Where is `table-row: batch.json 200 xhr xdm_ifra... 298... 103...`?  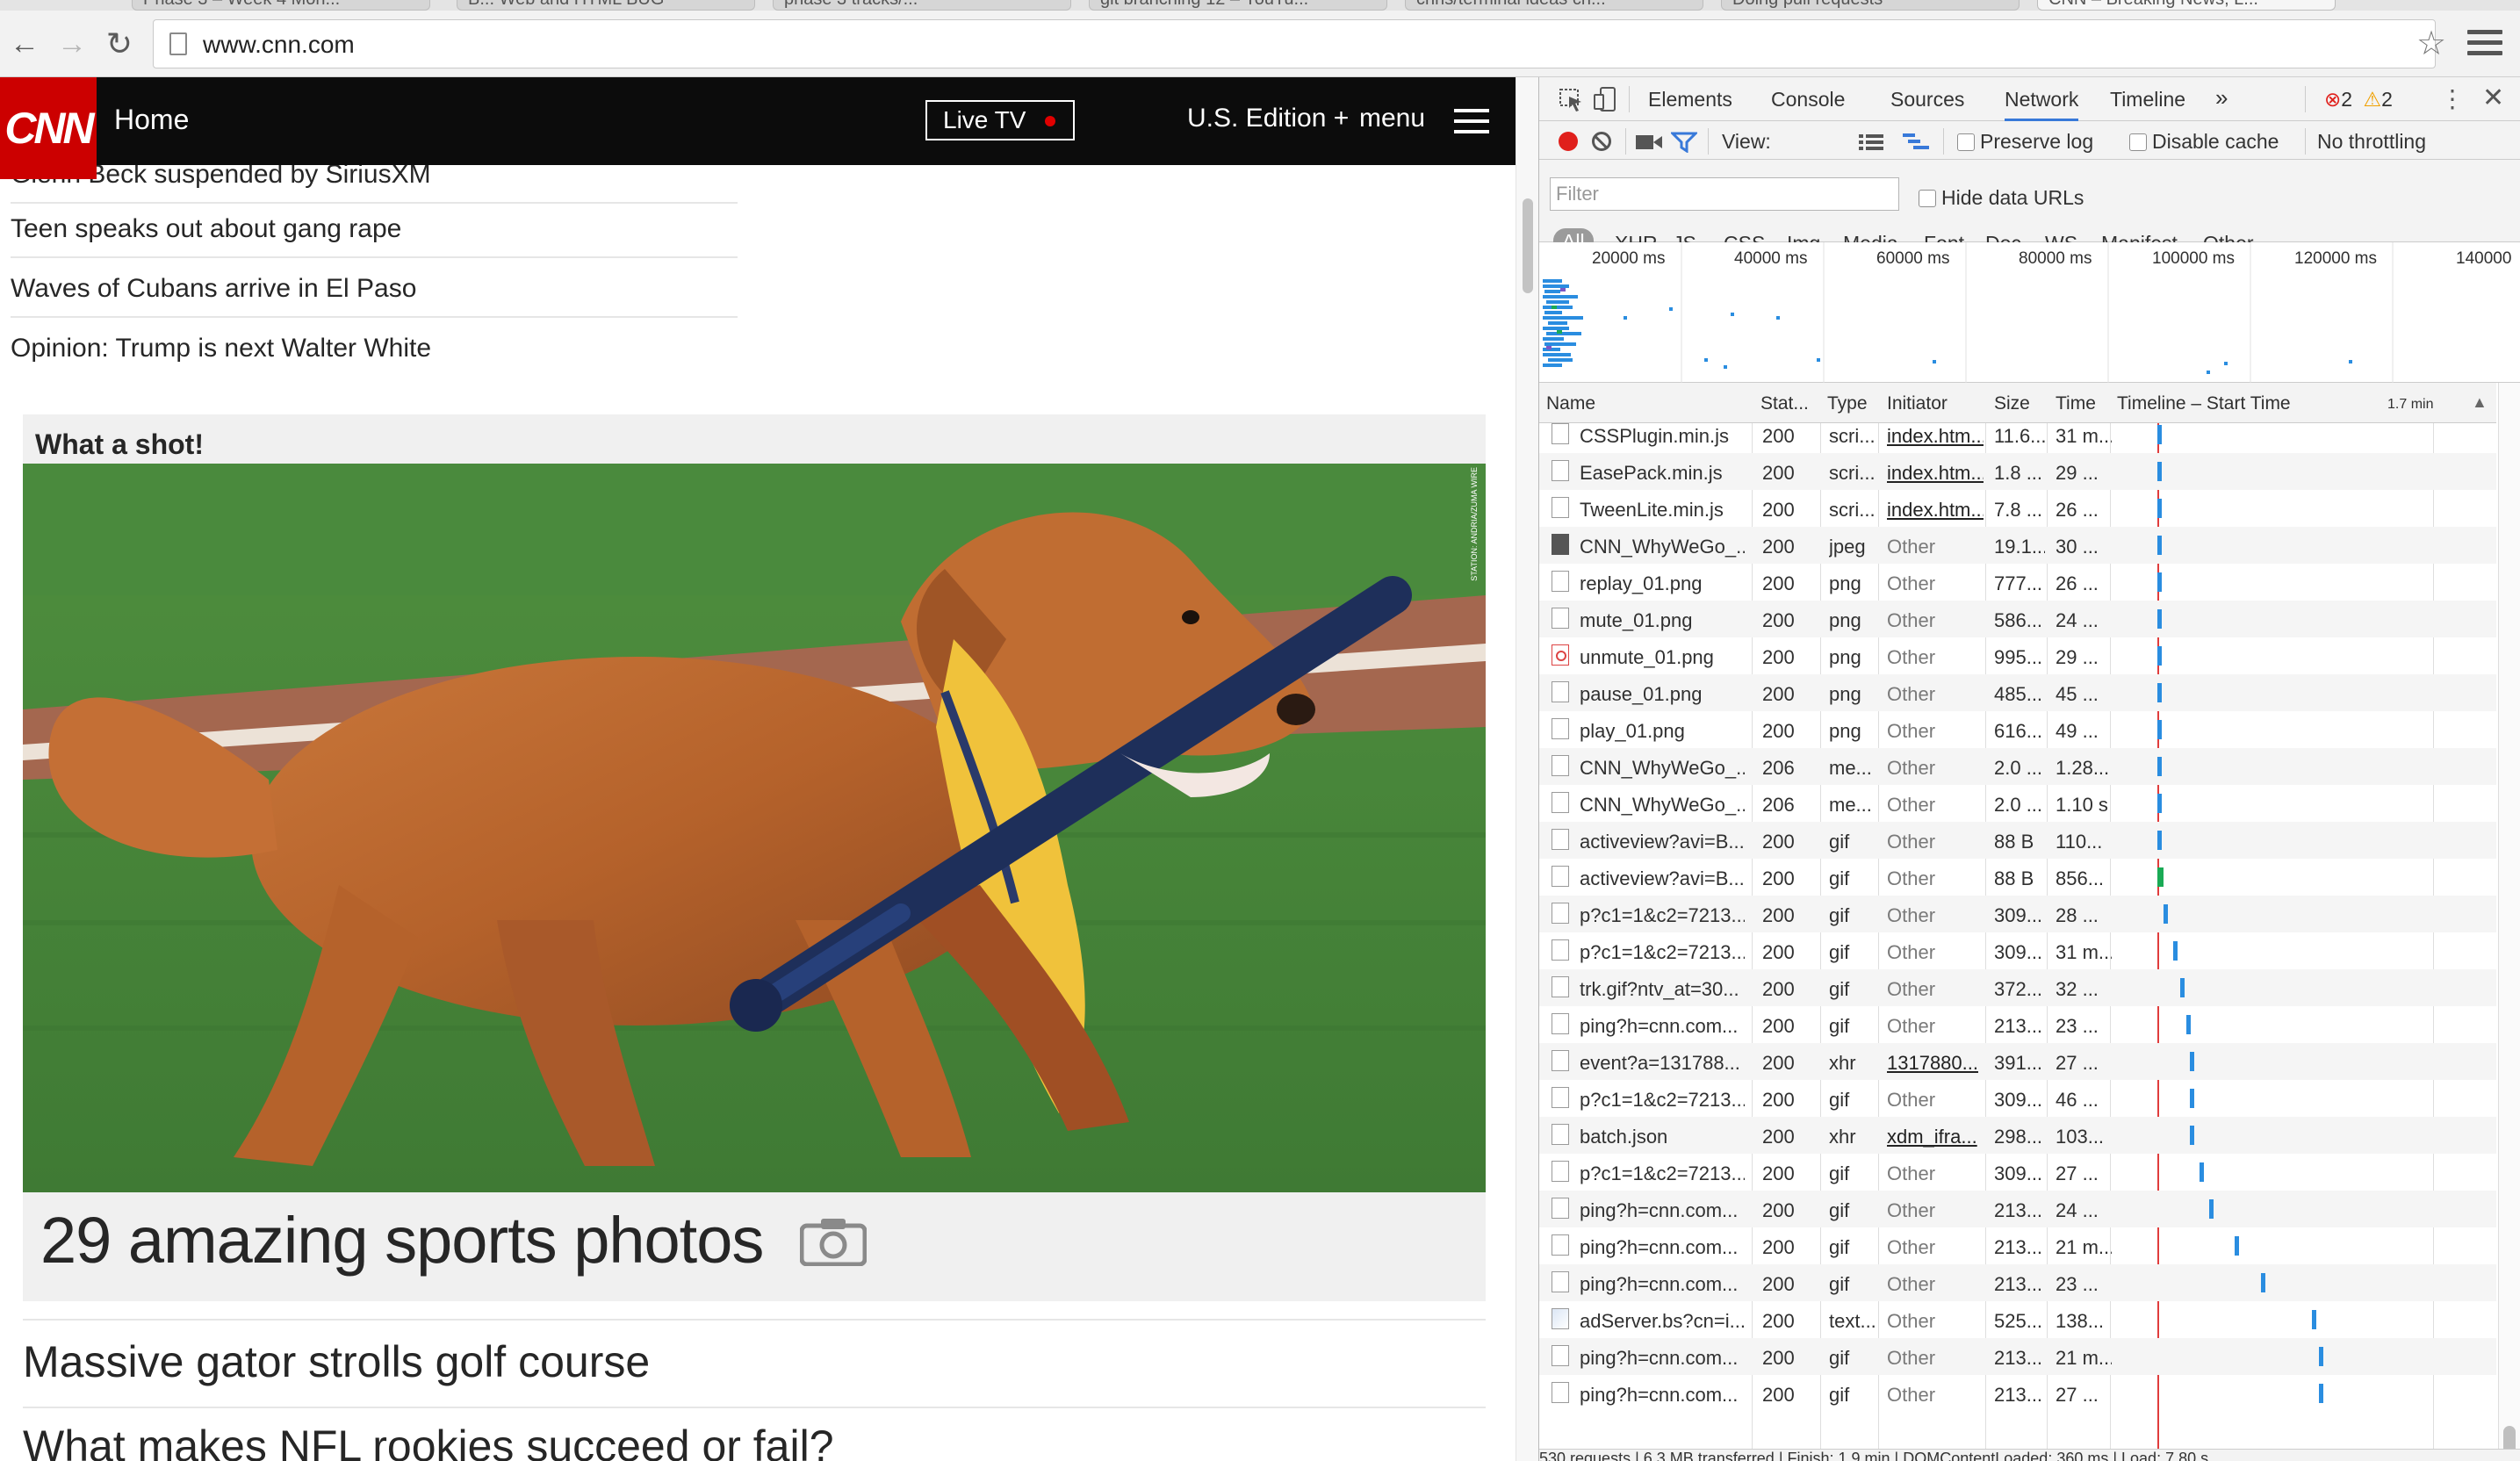
table-row: batch.json 200 xhr xdm_ifra... 298... 103... is located at coordinates (2017, 1136).